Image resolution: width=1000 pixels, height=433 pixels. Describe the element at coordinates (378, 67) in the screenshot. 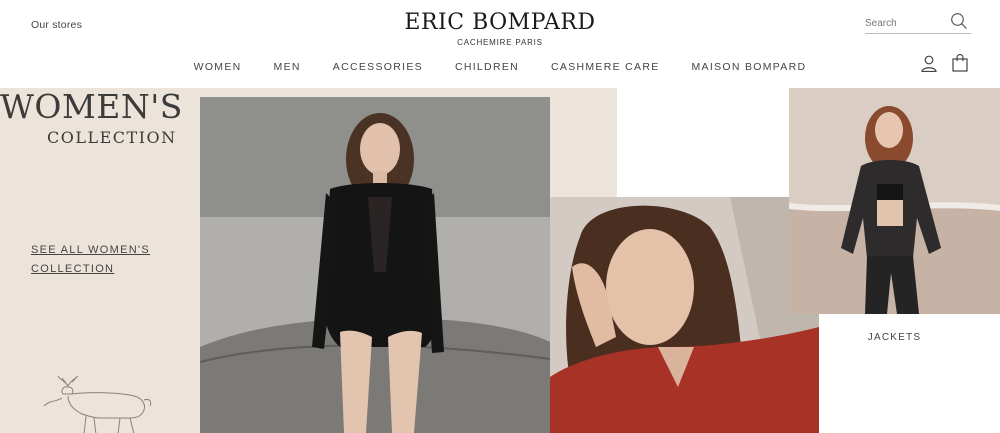

I see `nav-item-accessories: ACCESSORIES` at that location.